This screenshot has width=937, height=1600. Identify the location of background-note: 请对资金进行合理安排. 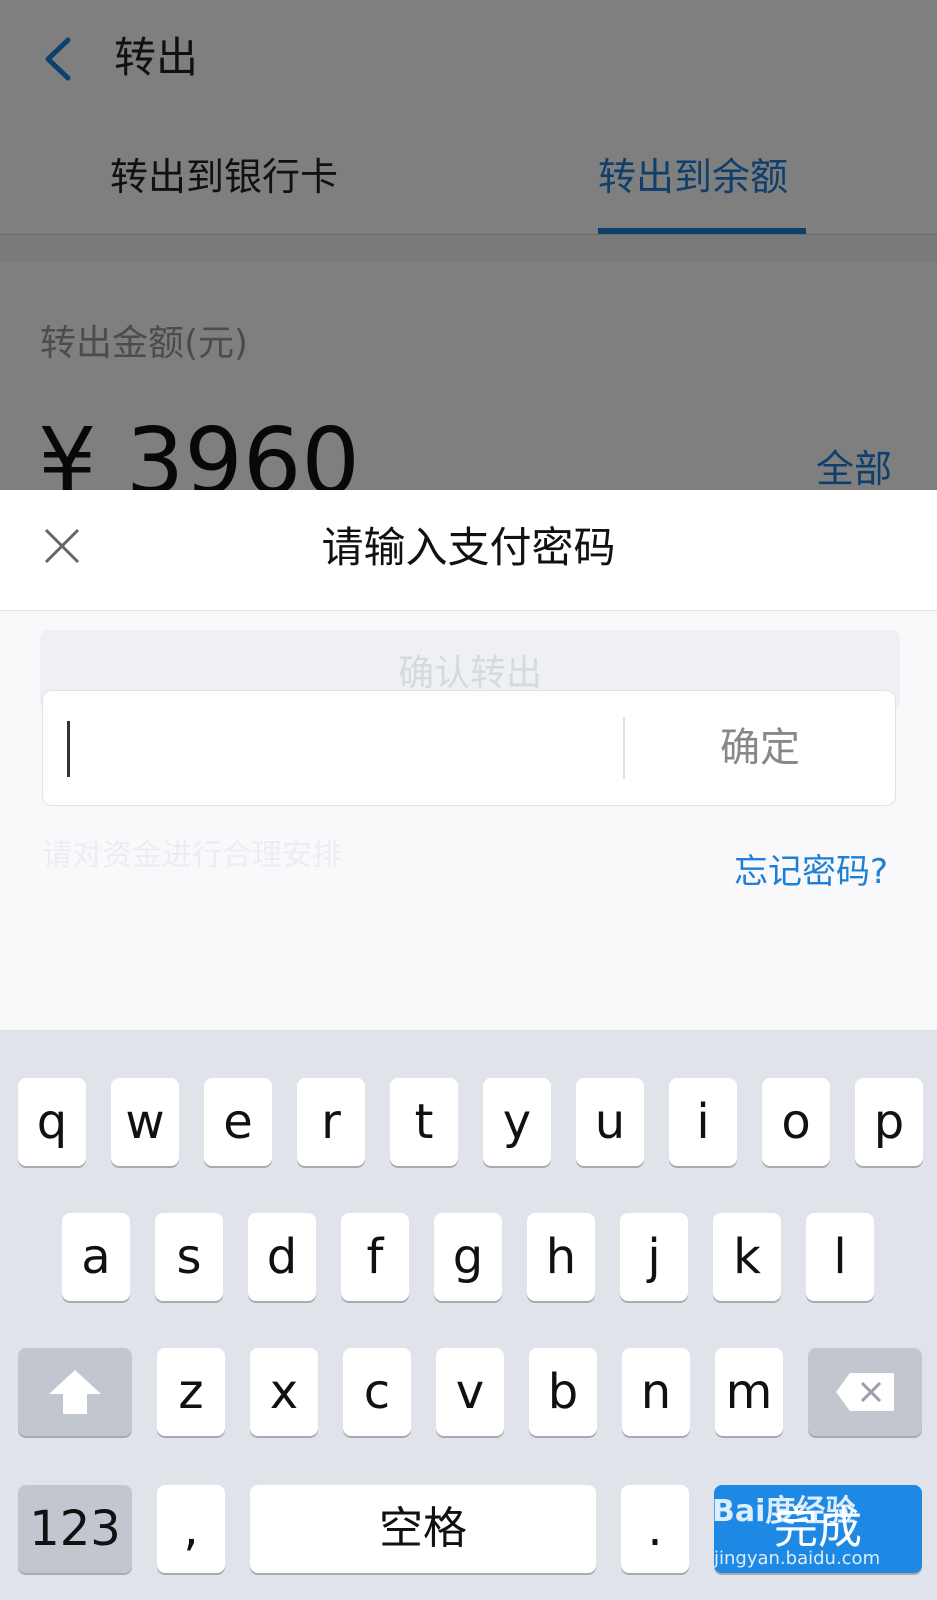
(192, 855).